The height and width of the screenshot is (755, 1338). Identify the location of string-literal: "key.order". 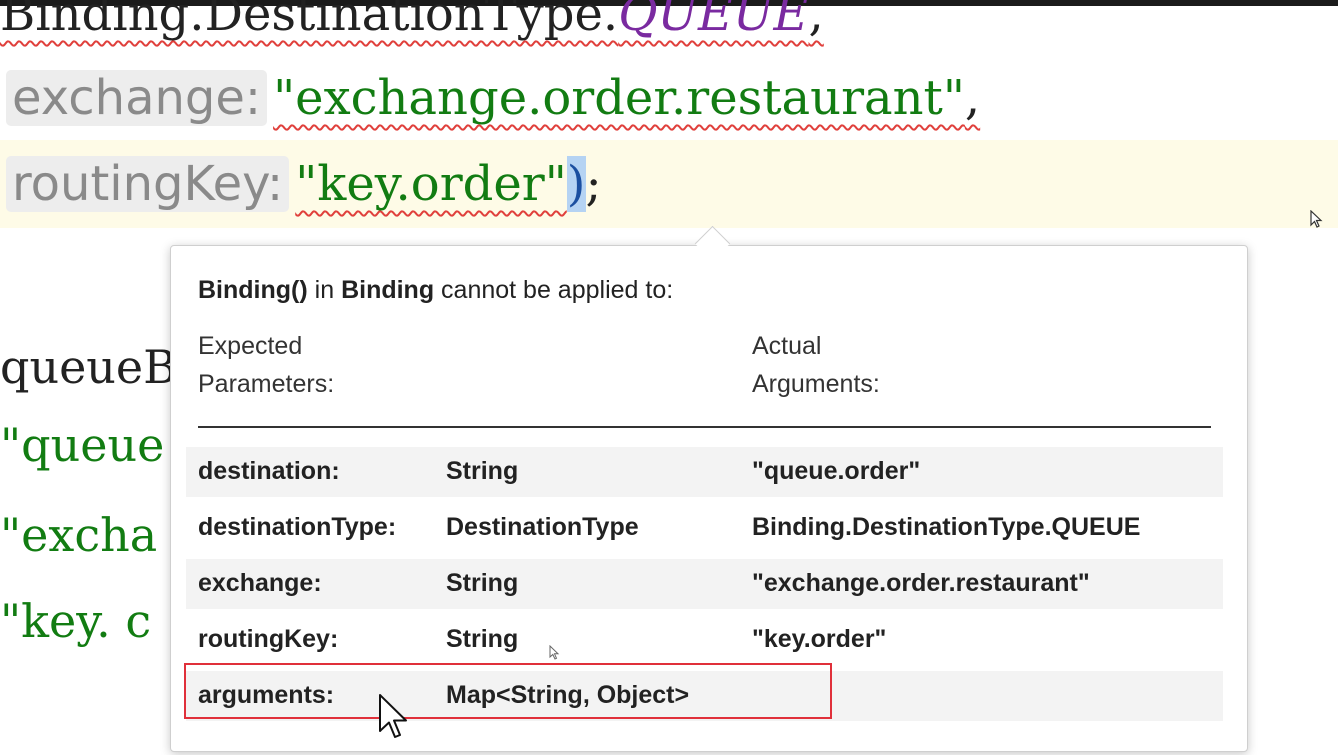
(431, 184).